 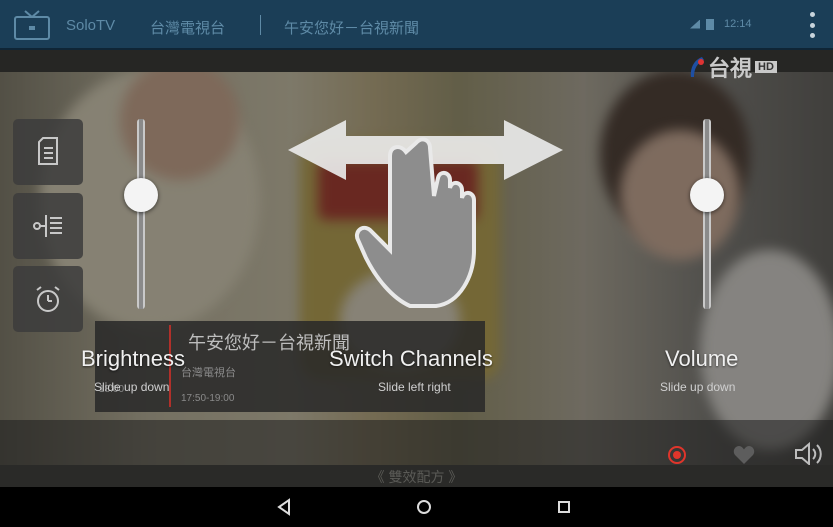 What do you see at coordinates (766, 67) in the screenshot?
I see `hd-badge: HD` at bounding box center [766, 67].